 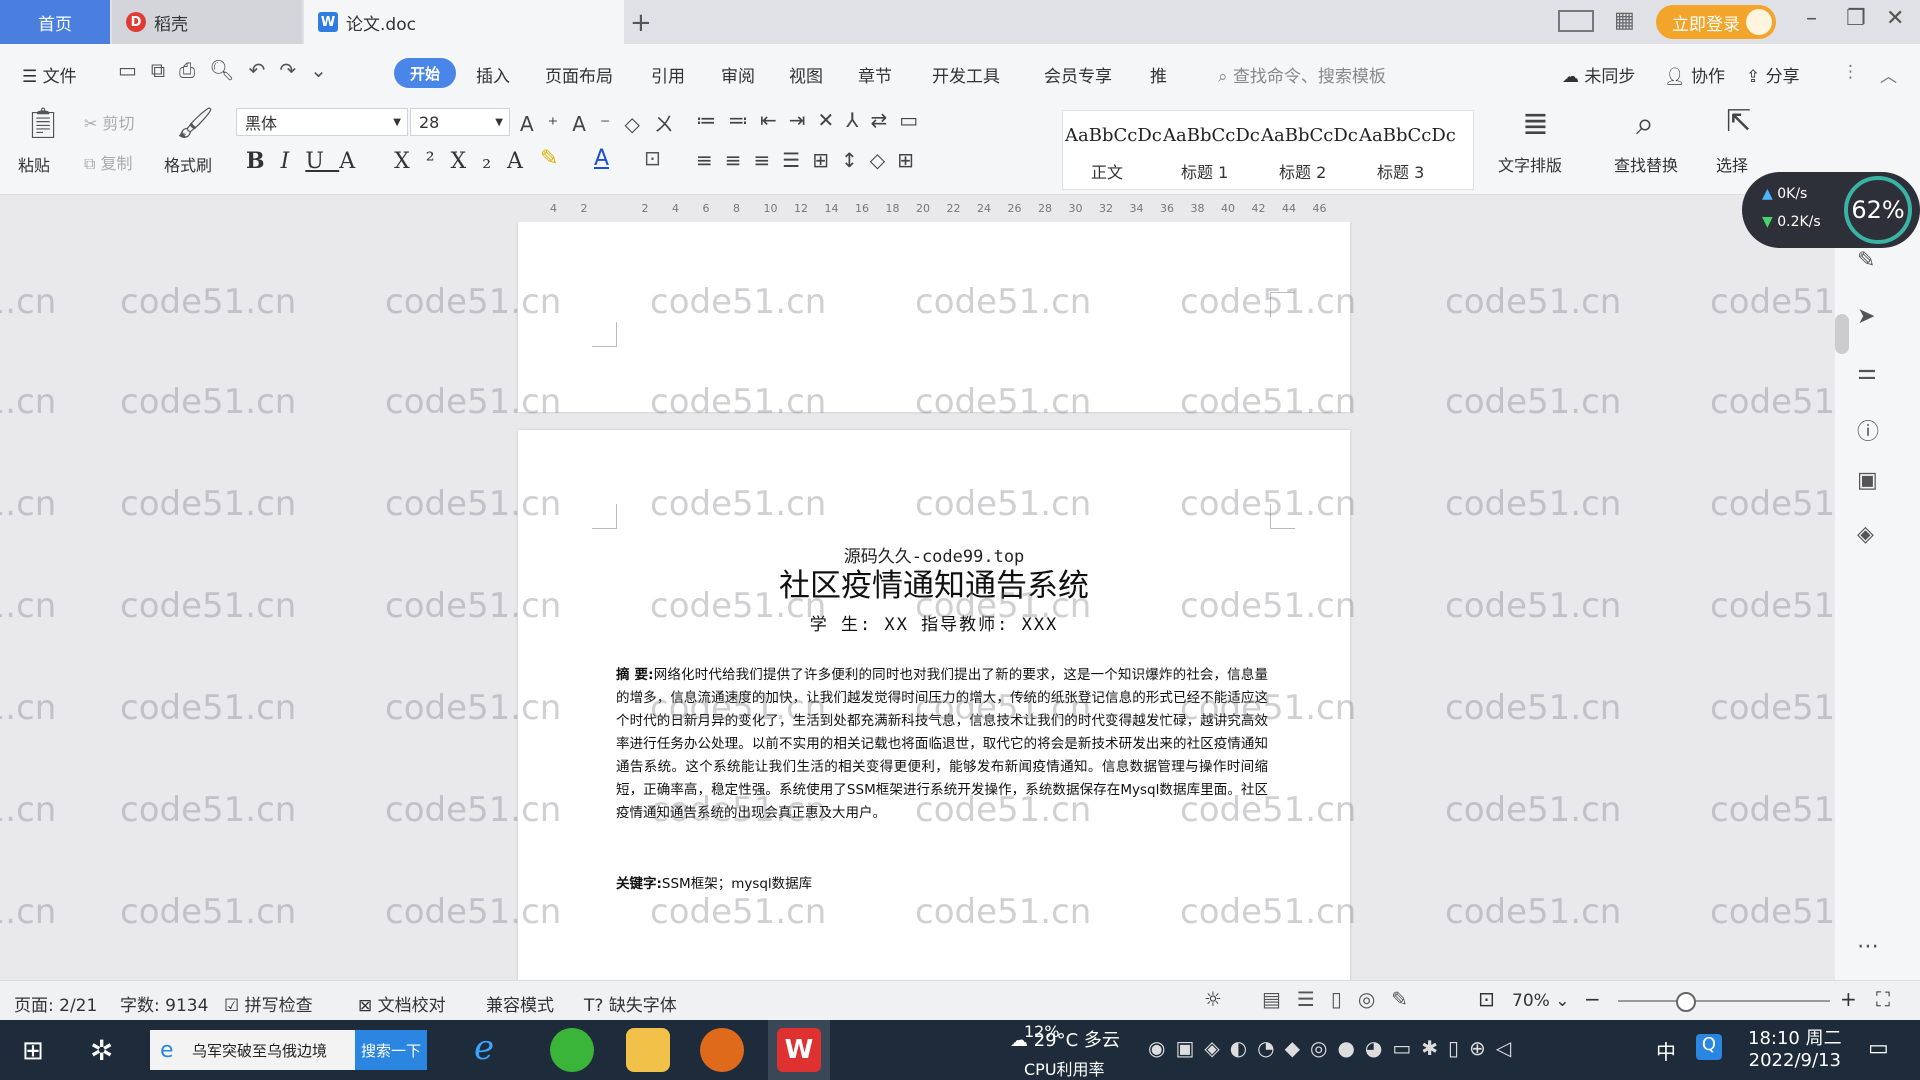 What do you see at coordinates (49, 74) in the screenshot?
I see `menu-file: ☰ 文件` at bounding box center [49, 74].